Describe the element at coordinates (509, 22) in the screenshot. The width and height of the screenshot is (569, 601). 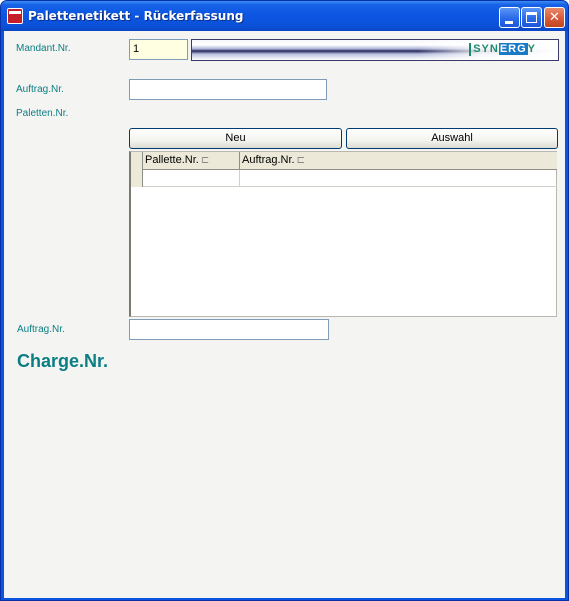
I see `minimize-icon` at that location.